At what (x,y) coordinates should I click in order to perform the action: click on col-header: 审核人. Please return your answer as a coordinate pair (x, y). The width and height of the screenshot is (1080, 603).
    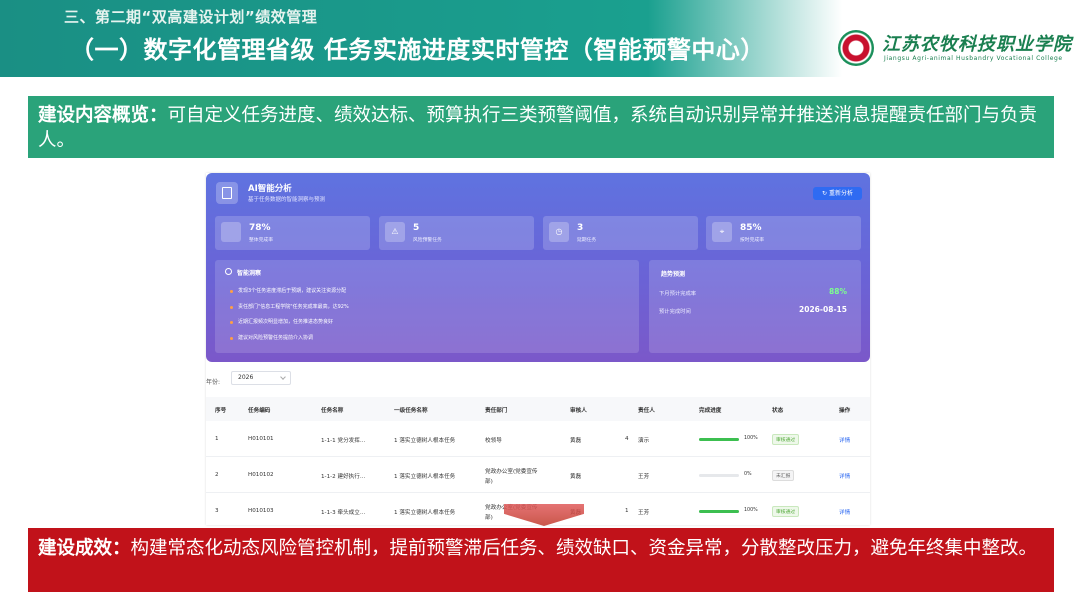
    Looking at the image, I should click on (578, 411).